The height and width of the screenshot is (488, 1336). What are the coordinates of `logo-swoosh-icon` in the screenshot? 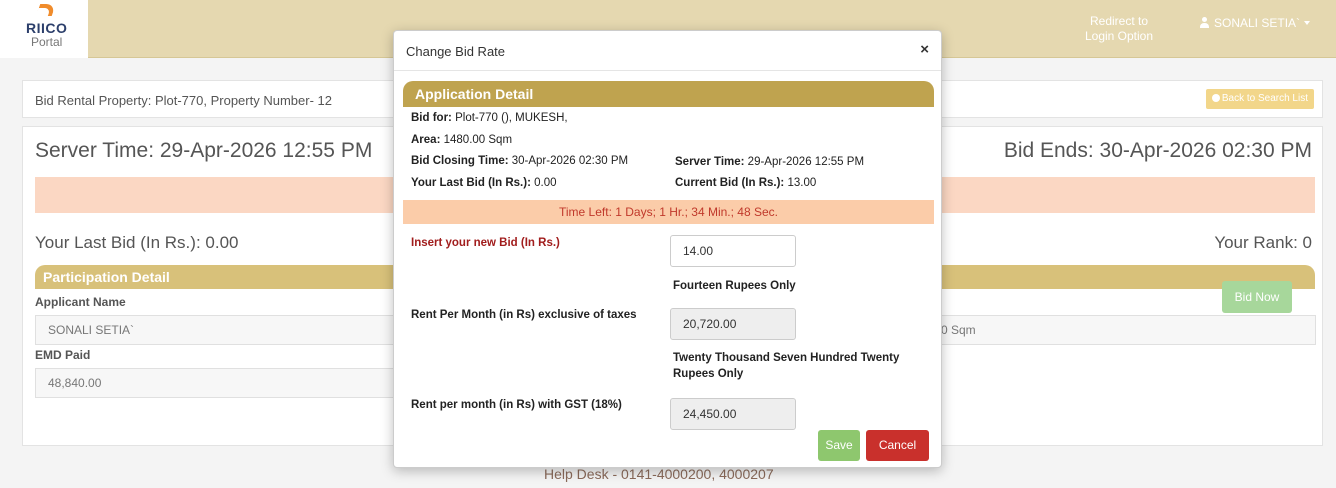 It's located at (46, 10).